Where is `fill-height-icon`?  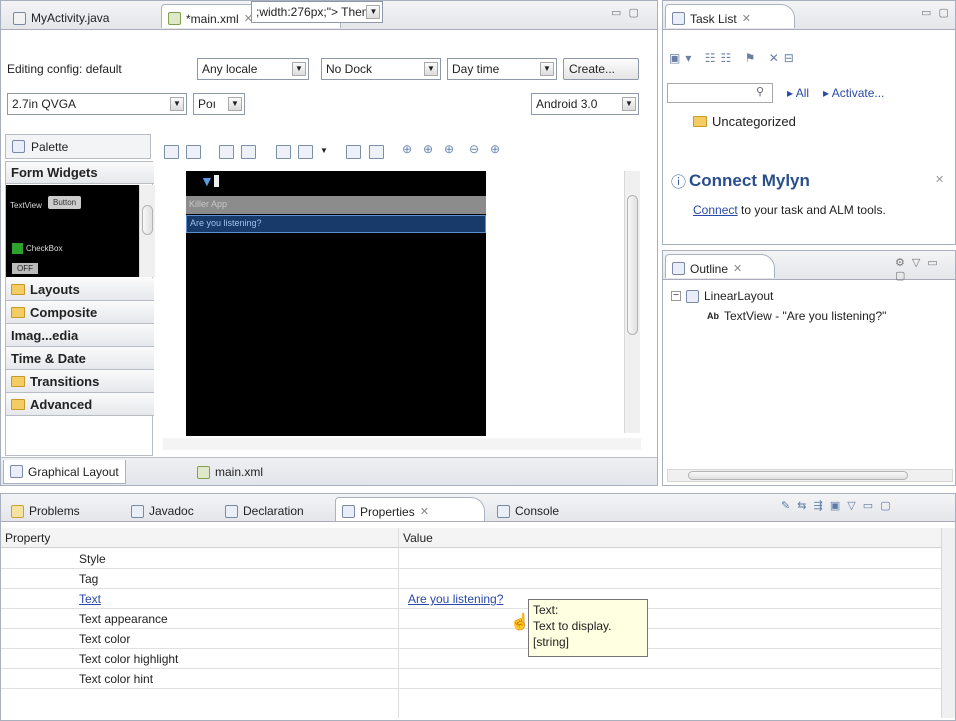
fill-height-icon is located at coordinates (248, 152).